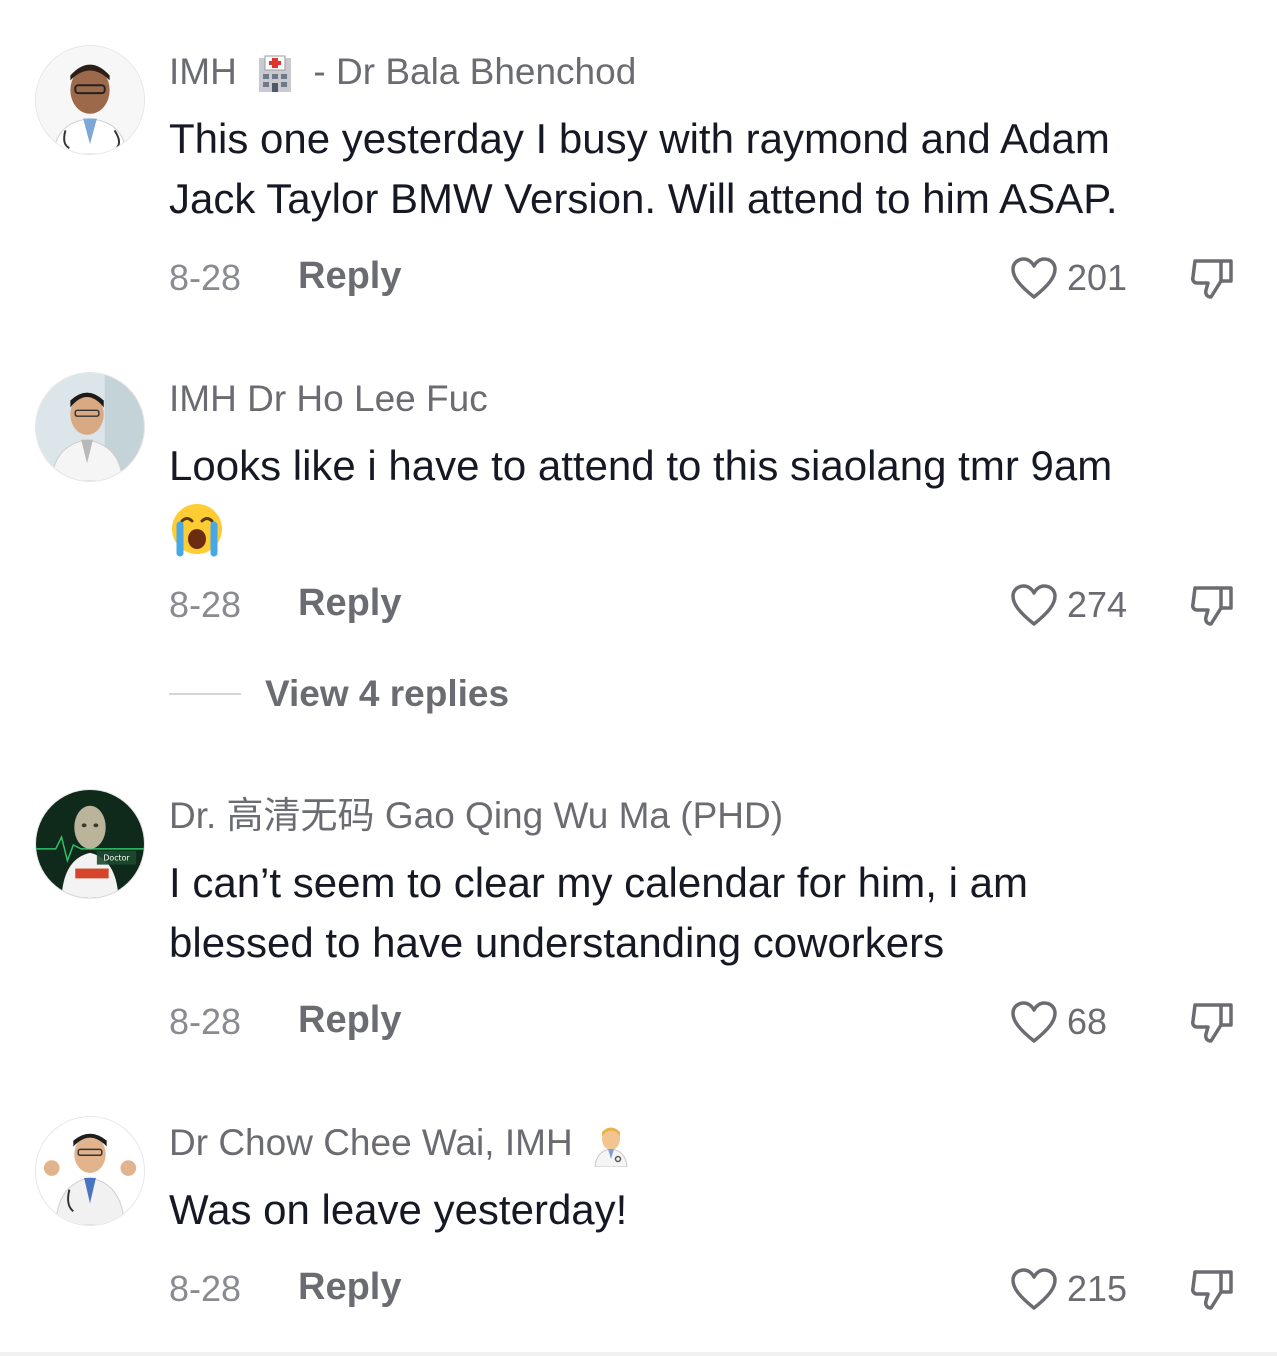  I want to click on comment-username: Dr. 高清无码 Gao Qing Wu Ma (PHD), so click(476, 816).